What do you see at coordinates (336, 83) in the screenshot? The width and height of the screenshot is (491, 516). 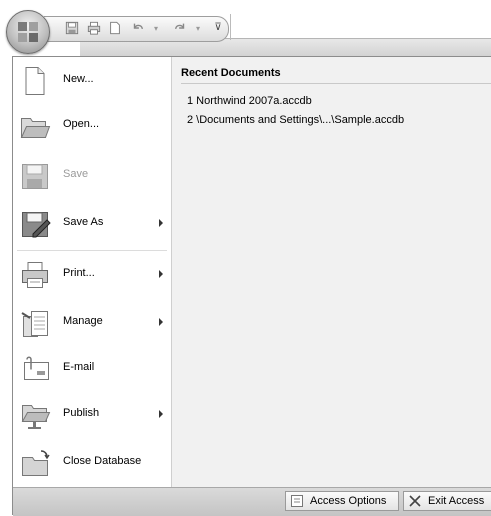 I see `recent-documents-divider` at bounding box center [336, 83].